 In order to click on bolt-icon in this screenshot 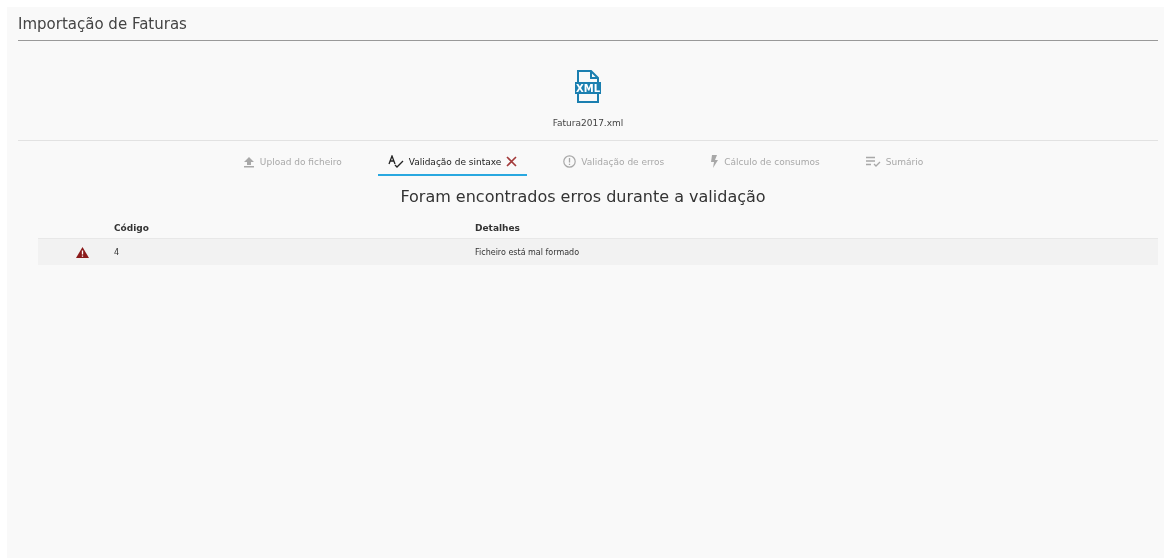, I will do `click(715, 161)`.